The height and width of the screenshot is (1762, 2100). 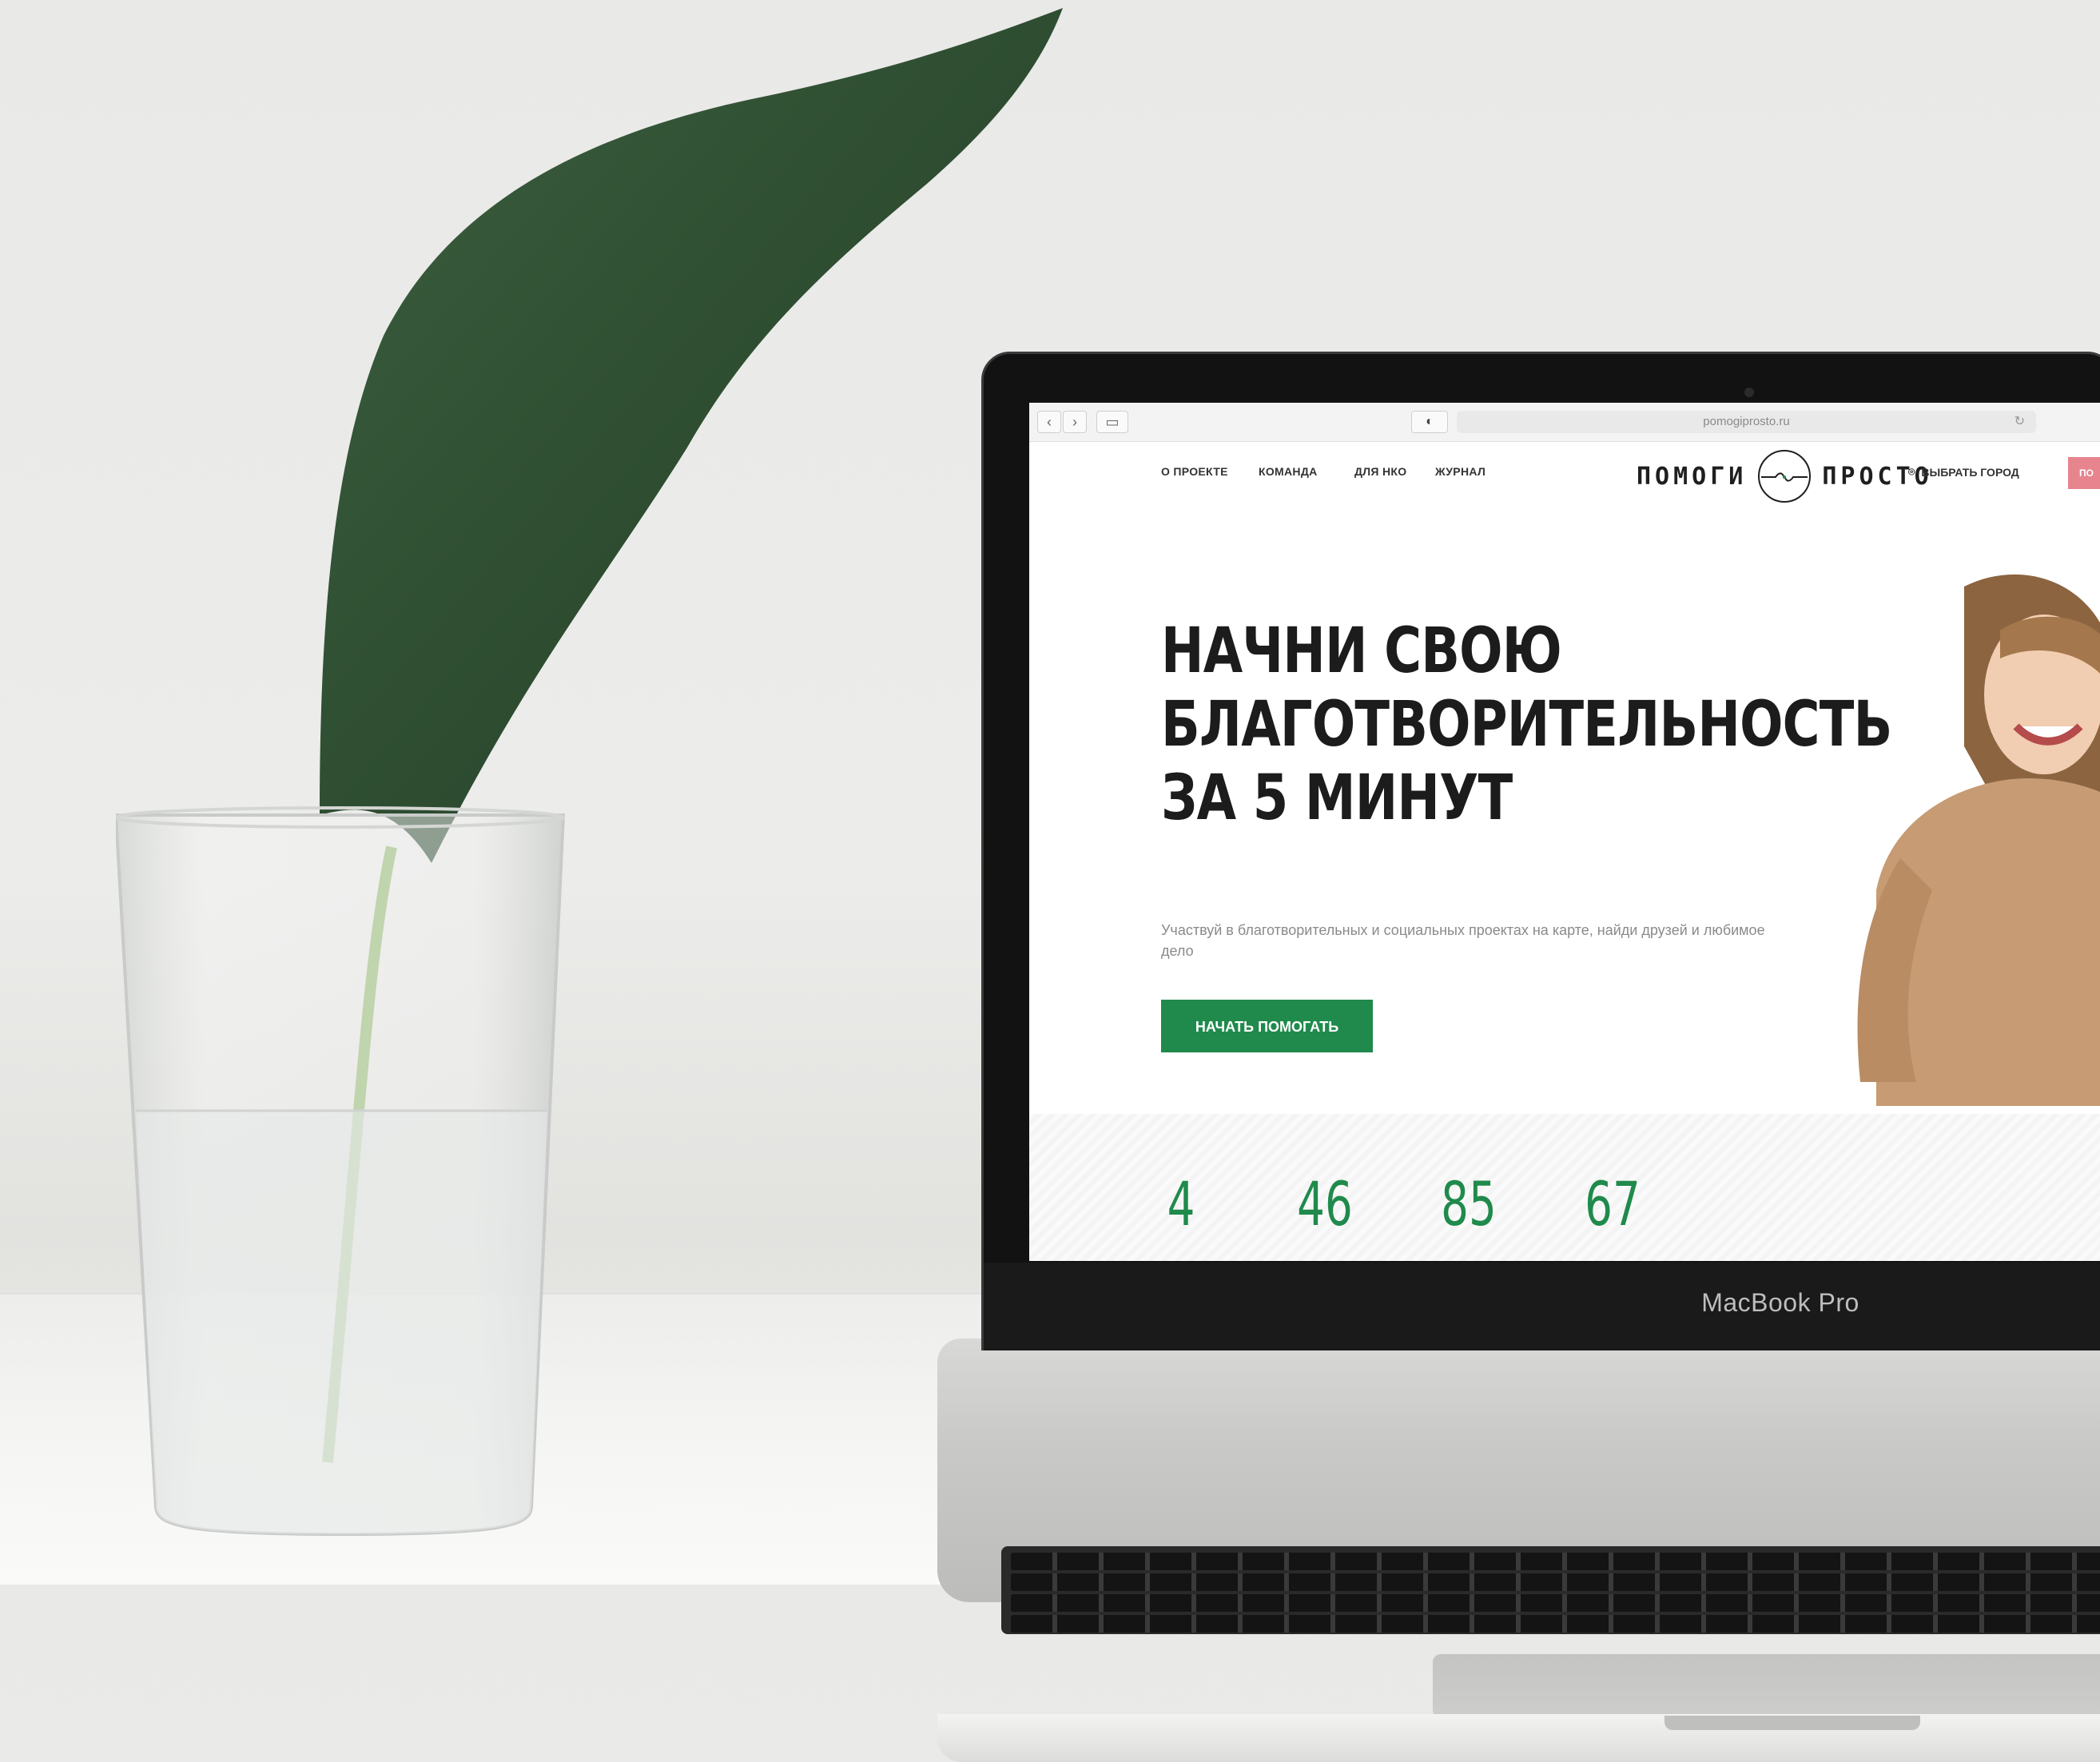 I want to click on stat-value: 85, so click(x=1469, y=1203).